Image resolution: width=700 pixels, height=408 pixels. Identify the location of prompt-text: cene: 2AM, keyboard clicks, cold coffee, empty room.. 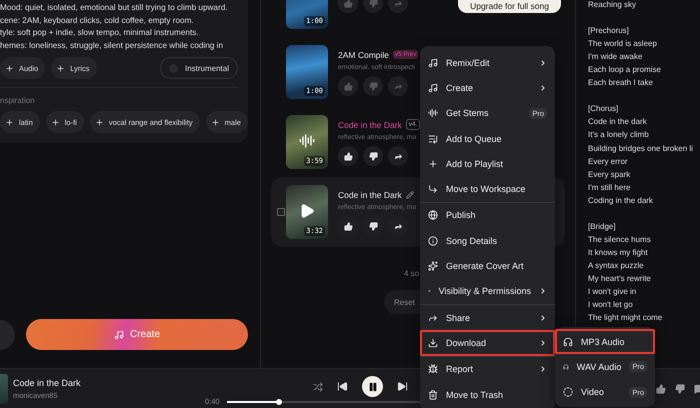
(97, 20).